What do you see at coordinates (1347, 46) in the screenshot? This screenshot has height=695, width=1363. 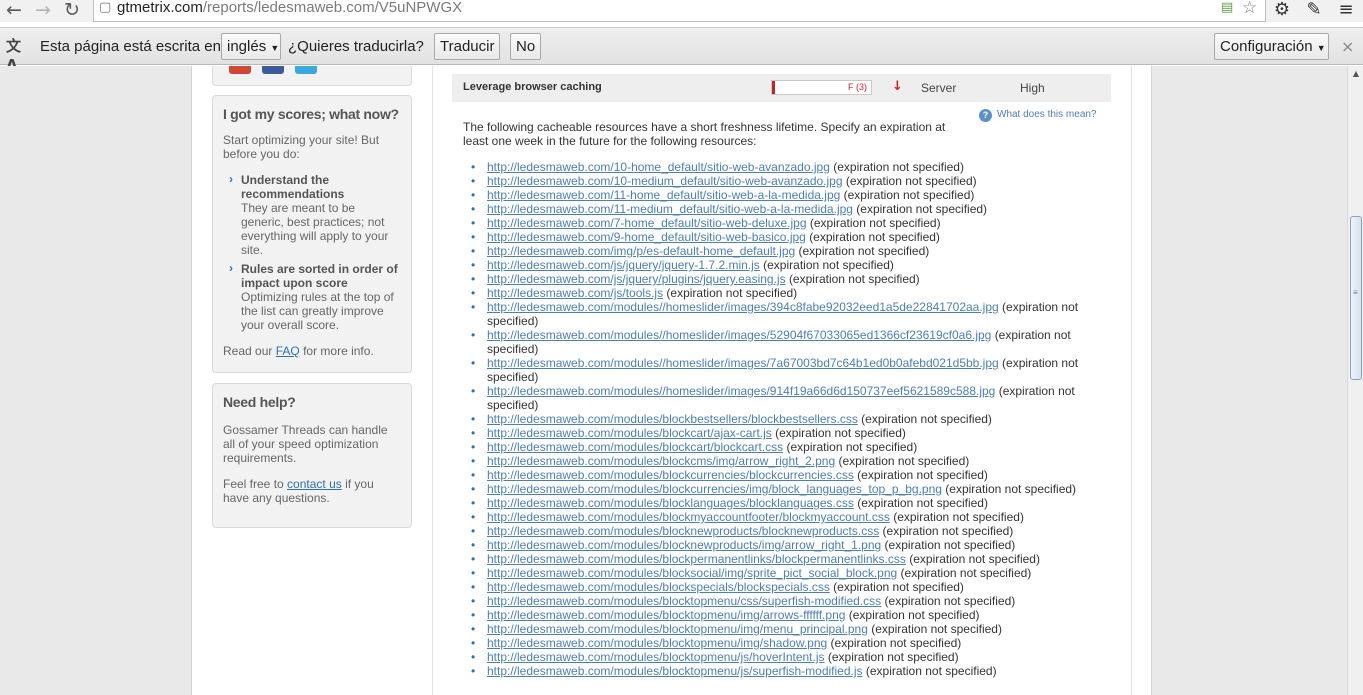 I see `close-icon: ×` at bounding box center [1347, 46].